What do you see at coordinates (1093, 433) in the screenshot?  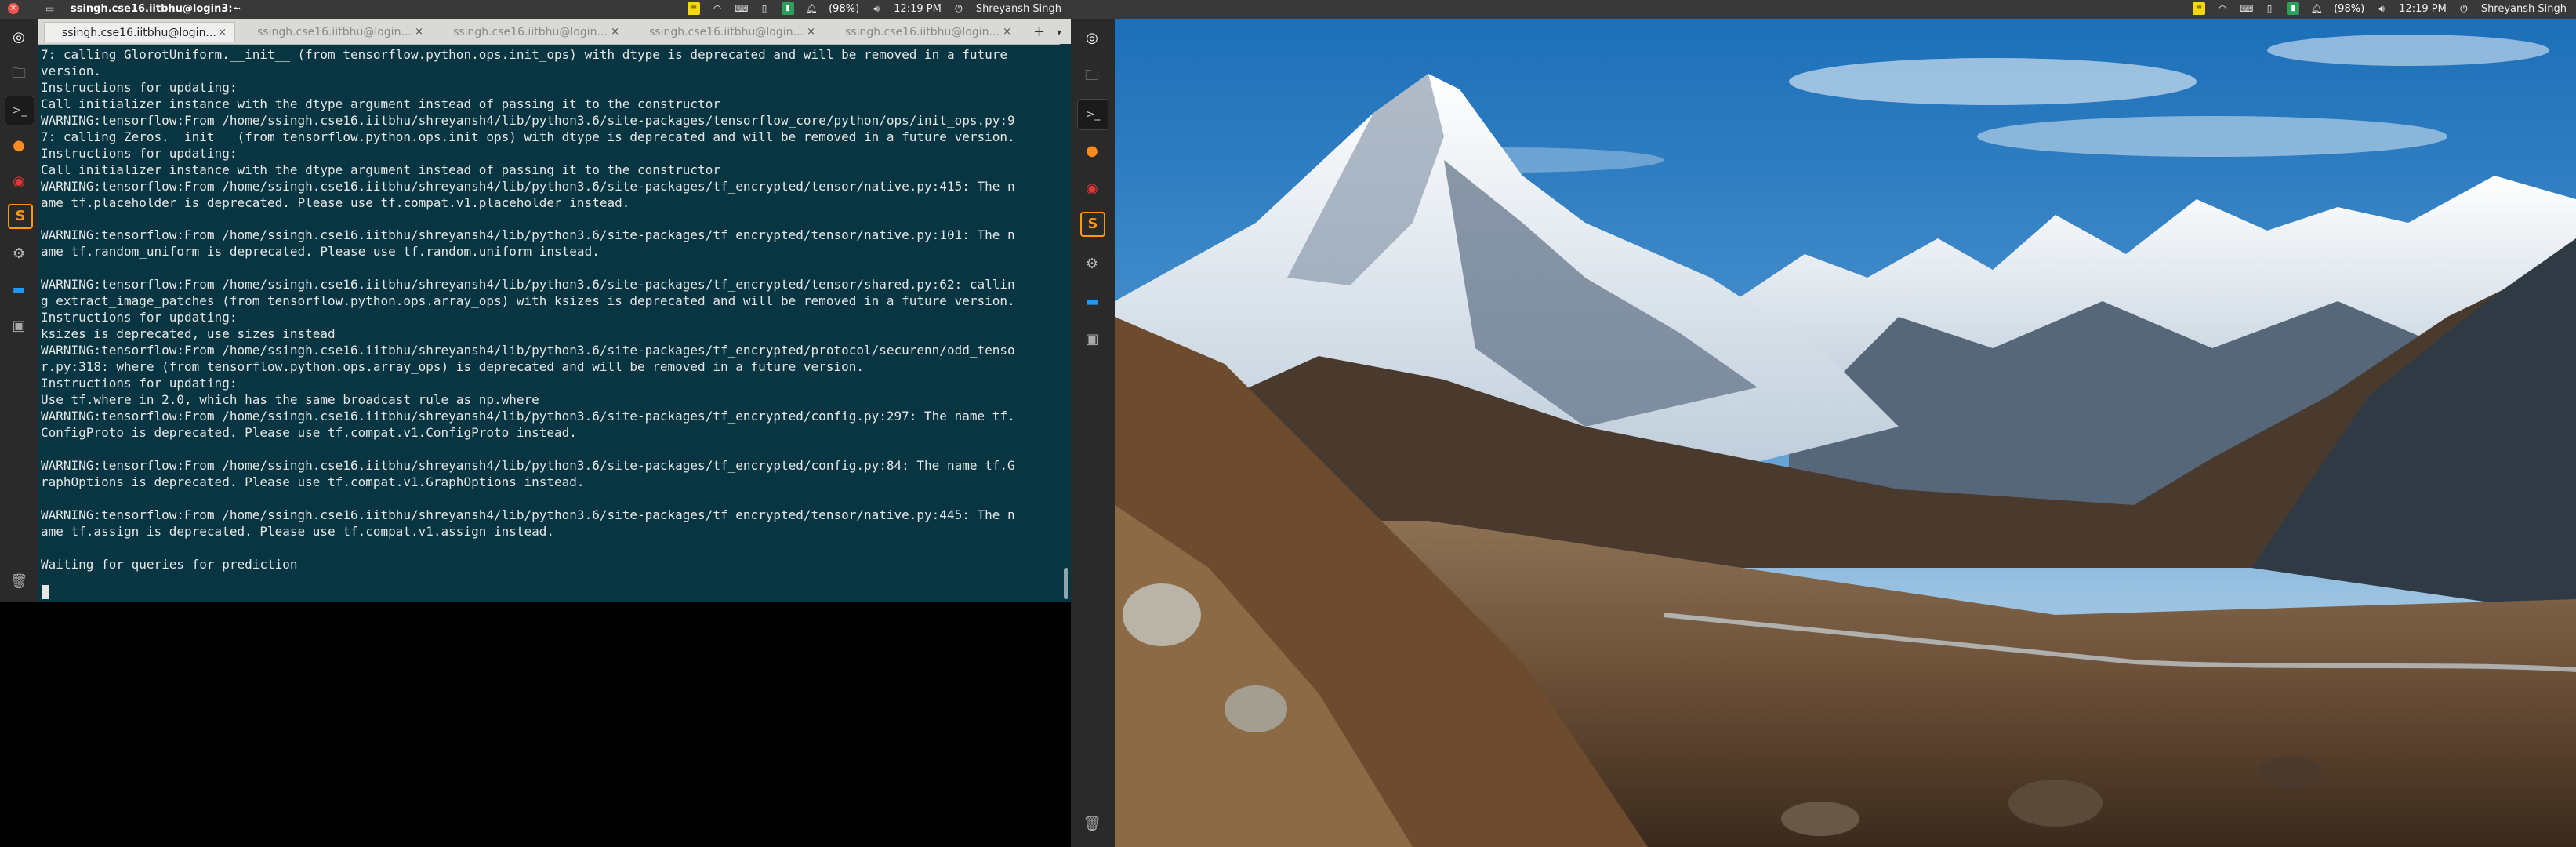 I see `launcher-right: ◎ 🗀 >_ ● ◉ S ⚙ ▬ ▣ 🗑︎` at bounding box center [1093, 433].